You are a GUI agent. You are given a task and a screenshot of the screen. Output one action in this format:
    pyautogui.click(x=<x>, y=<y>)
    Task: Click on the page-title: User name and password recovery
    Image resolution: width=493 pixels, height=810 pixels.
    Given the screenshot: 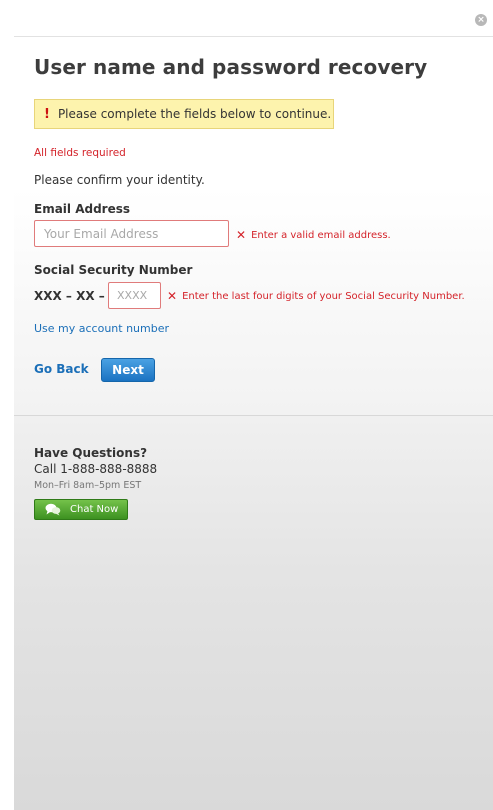 What is the action you would take?
    pyautogui.click(x=231, y=67)
    